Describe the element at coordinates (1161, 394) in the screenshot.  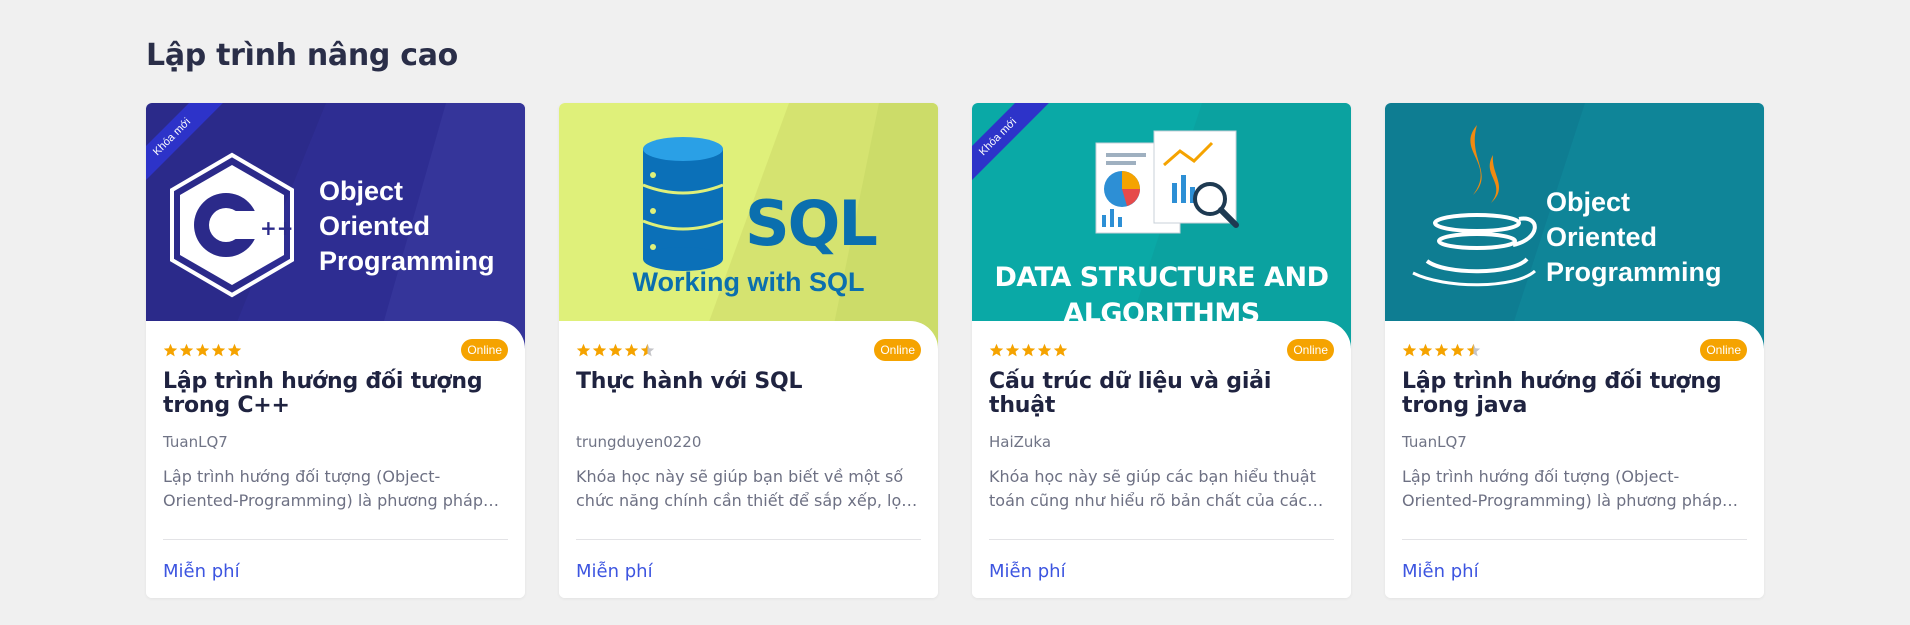
I see `course-title: Cấu trúc dữ liệu và giải thuật` at that location.